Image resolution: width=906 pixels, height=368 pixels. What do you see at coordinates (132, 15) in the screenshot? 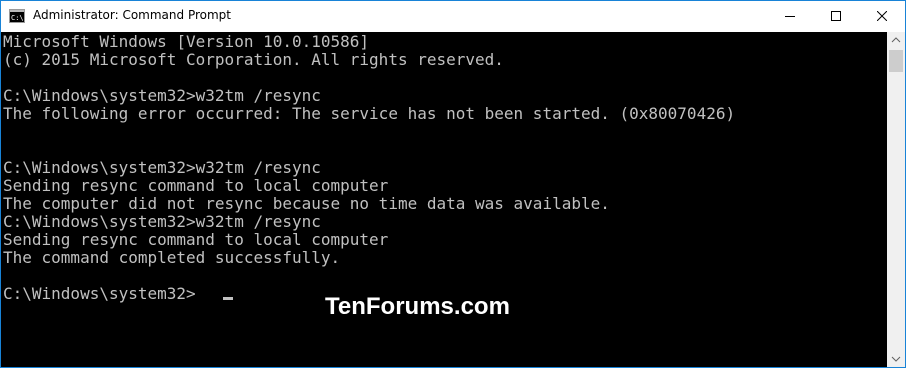
I see `window-title: Administrator: Command Prompt` at bounding box center [132, 15].